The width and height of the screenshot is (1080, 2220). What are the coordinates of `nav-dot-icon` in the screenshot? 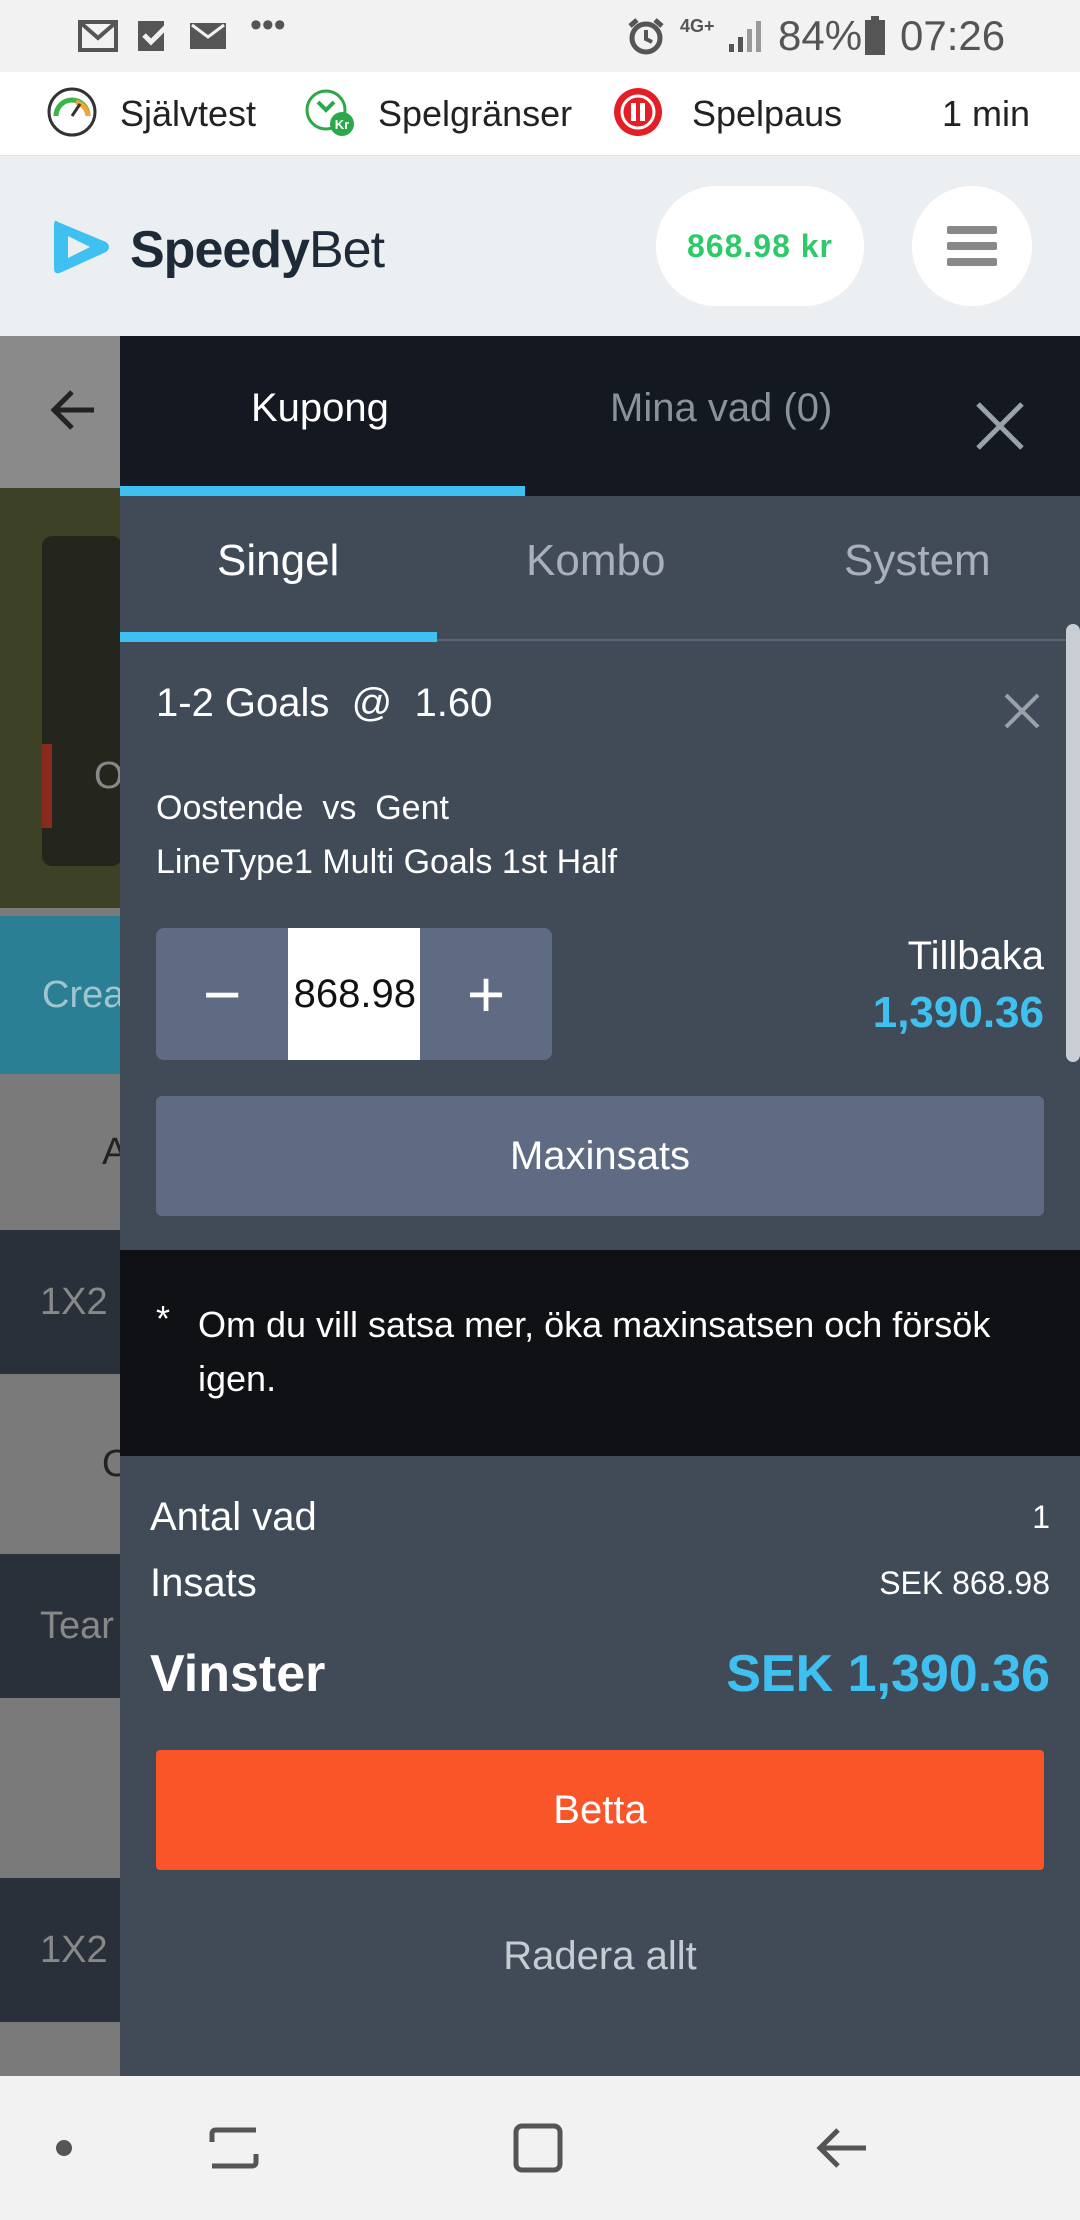 It's located at (64, 2148).